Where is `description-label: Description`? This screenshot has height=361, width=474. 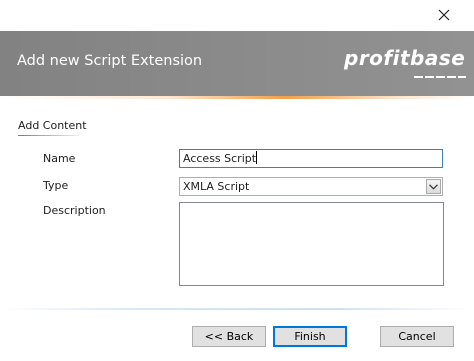 description-label: Description is located at coordinates (74, 210).